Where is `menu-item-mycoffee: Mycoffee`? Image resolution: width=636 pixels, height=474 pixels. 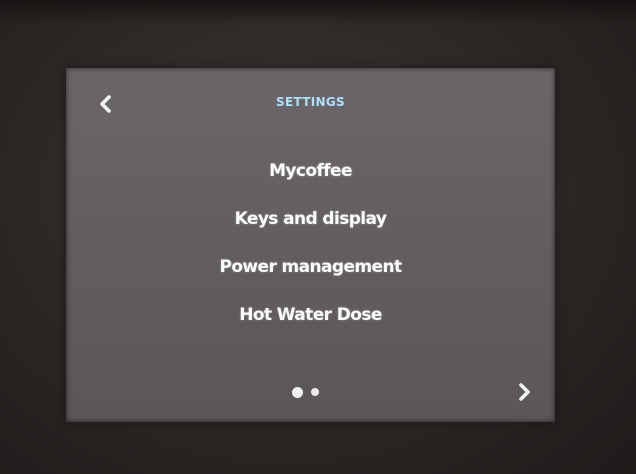
menu-item-mycoffee: Mycoffee is located at coordinates (310, 180).